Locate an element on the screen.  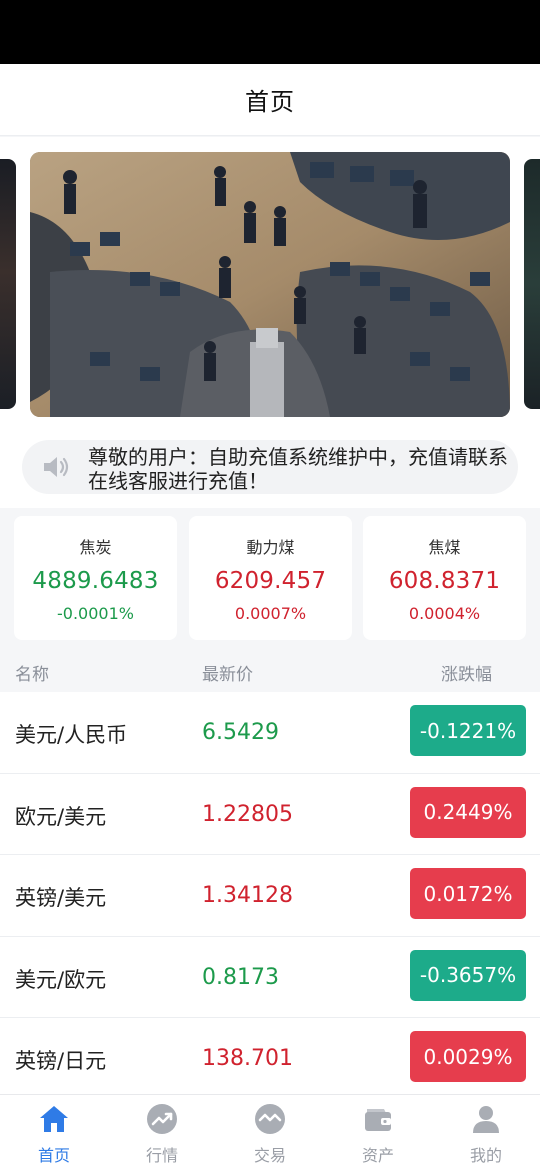
column-header-name: 名称 is located at coordinates (32, 675).